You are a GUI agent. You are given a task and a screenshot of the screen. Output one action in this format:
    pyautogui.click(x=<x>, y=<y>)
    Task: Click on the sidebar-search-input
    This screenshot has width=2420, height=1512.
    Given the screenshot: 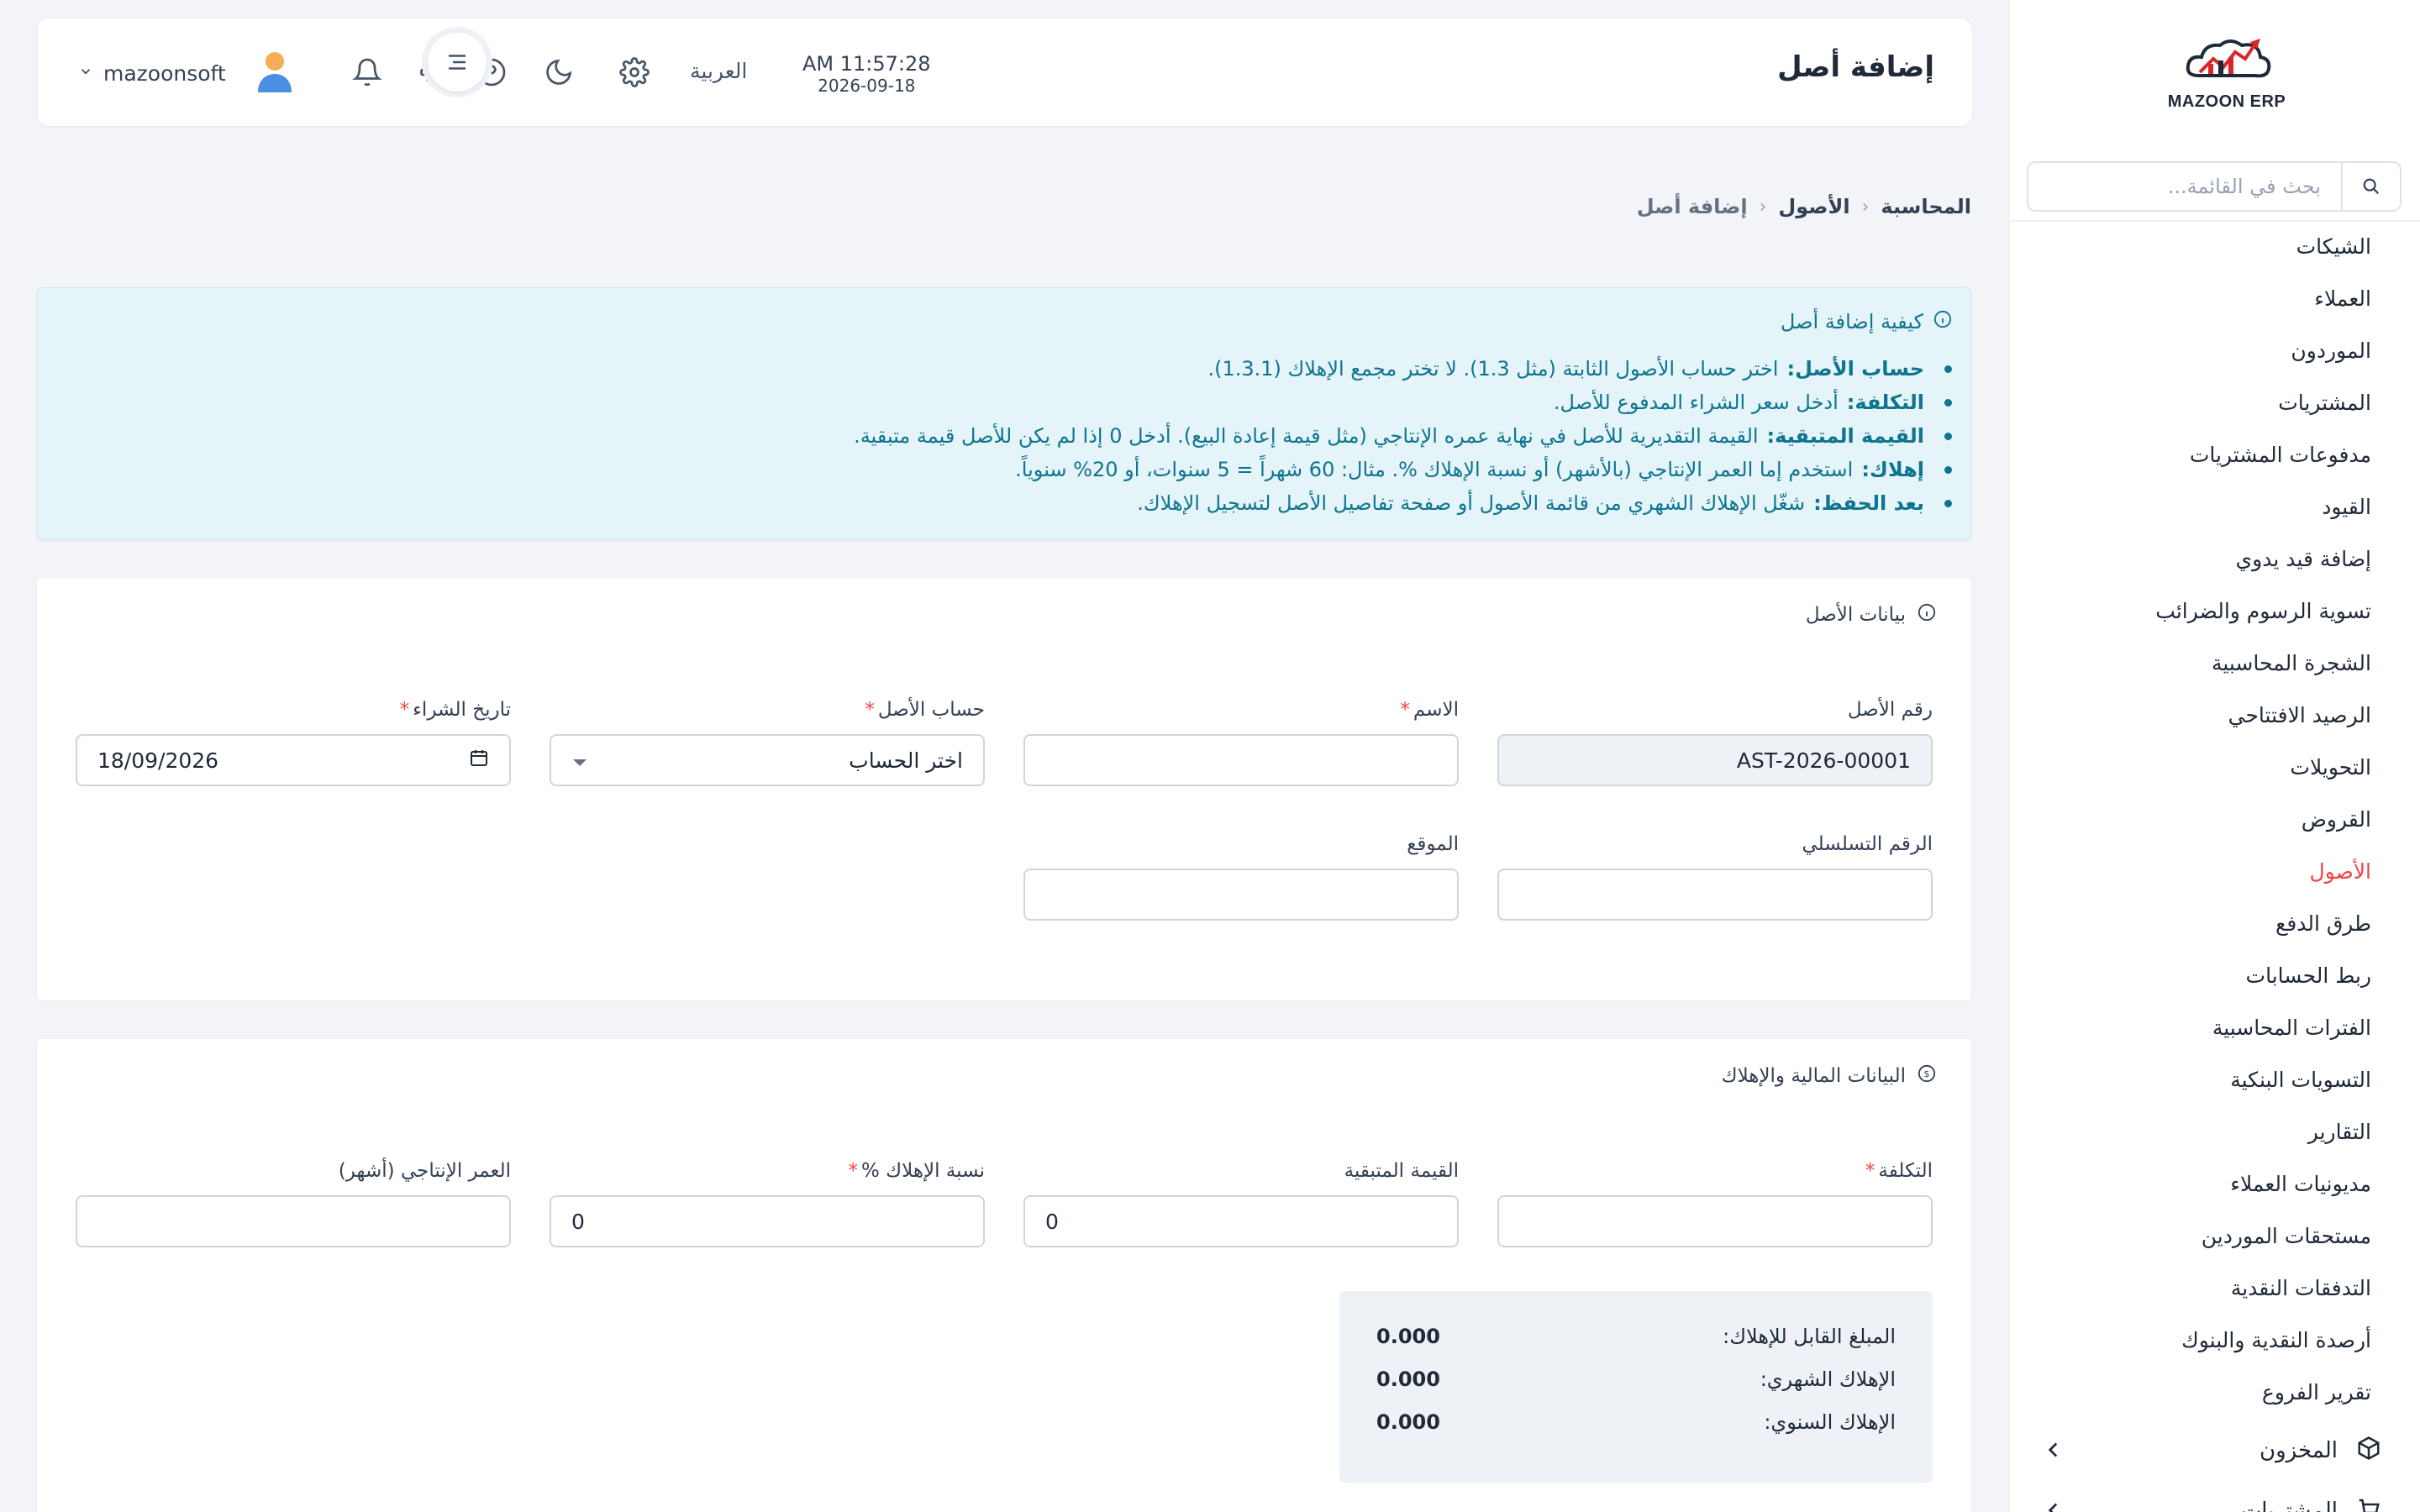 What is the action you would take?
    pyautogui.click(x=2184, y=186)
    